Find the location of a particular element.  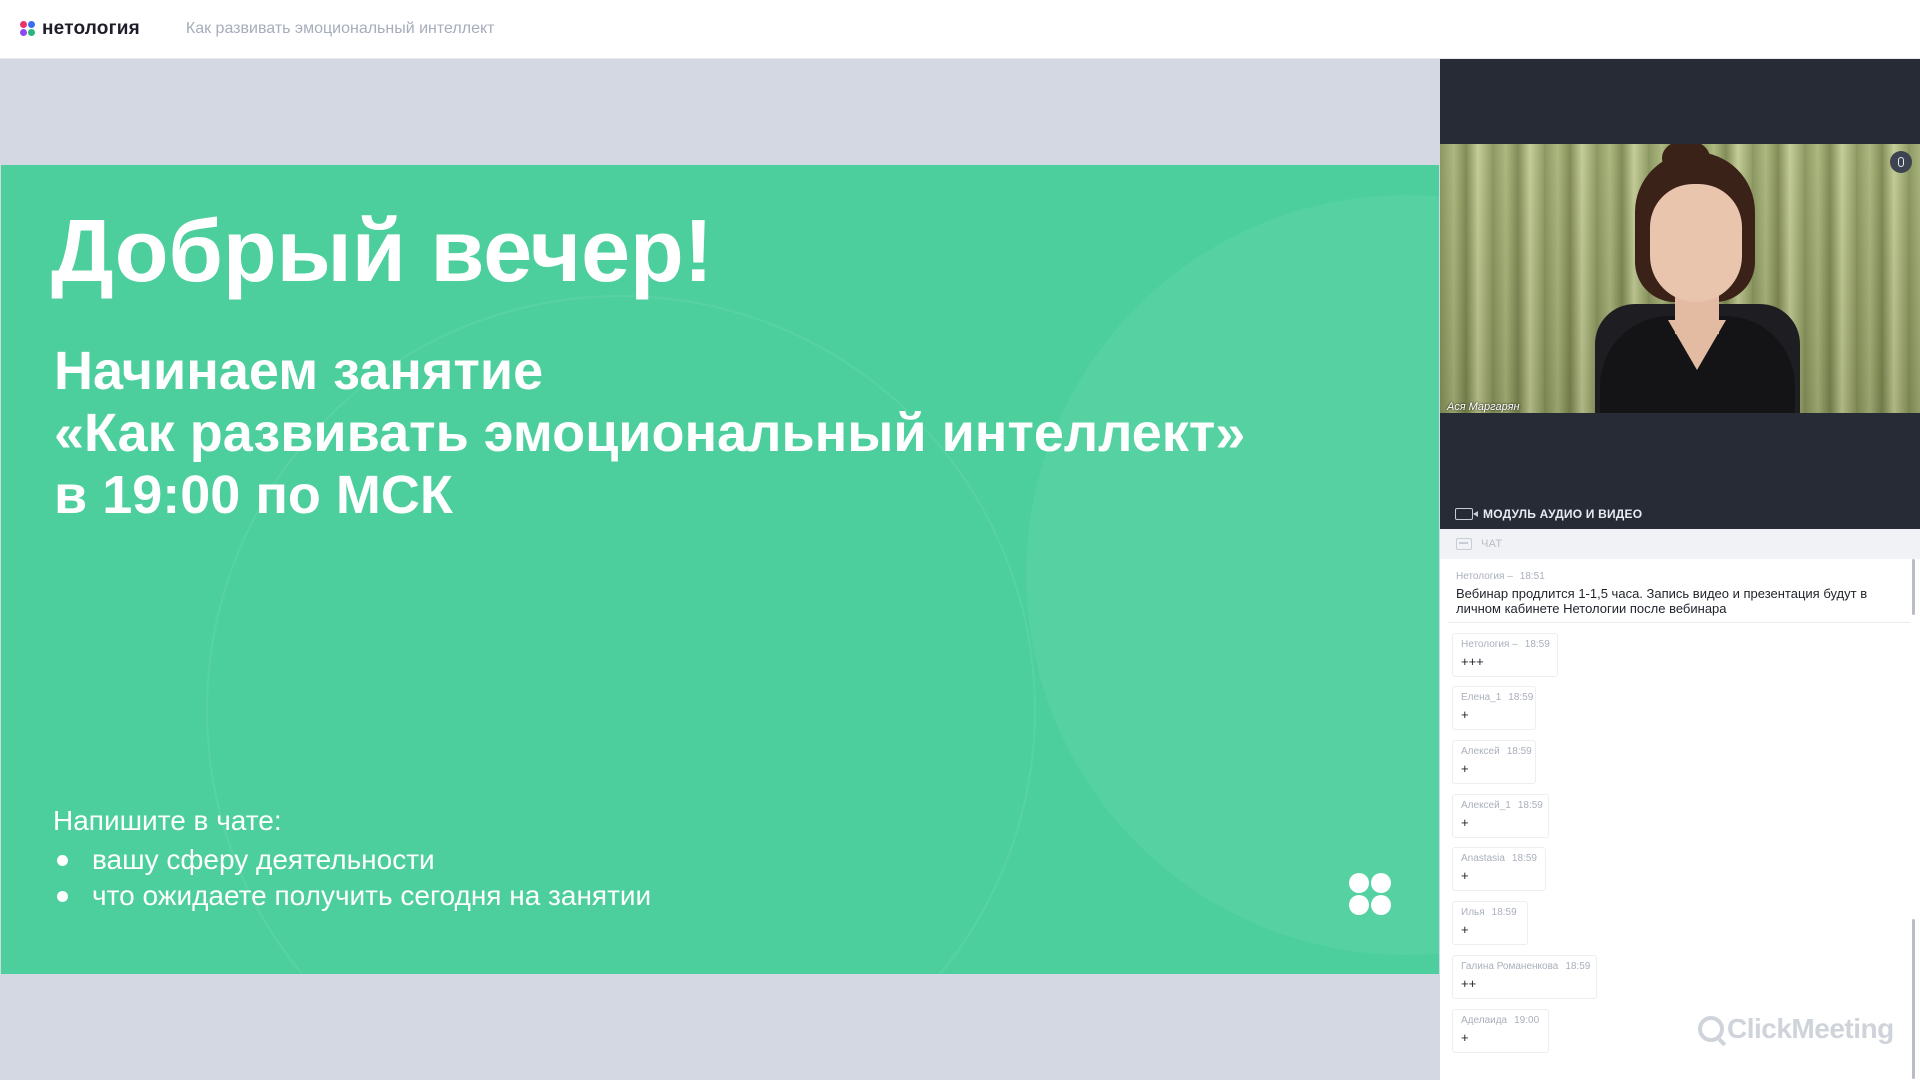

chat-message: Алексей_1 18:59 + is located at coordinates (1500, 816).